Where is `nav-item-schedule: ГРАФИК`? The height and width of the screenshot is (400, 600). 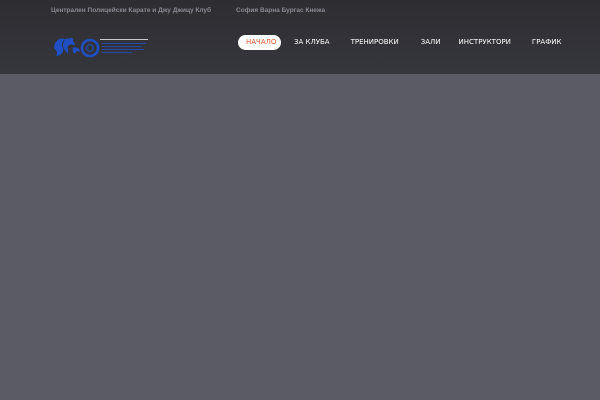
nav-item-schedule: ГРАФИК is located at coordinates (547, 42).